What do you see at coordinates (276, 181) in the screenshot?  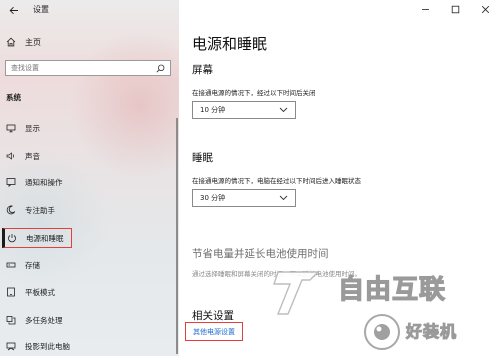 I see `sleep-description: 在接通电源的情况下，电脑在经过以下时间后进入睡眠状态` at bounding box center [276, 181].